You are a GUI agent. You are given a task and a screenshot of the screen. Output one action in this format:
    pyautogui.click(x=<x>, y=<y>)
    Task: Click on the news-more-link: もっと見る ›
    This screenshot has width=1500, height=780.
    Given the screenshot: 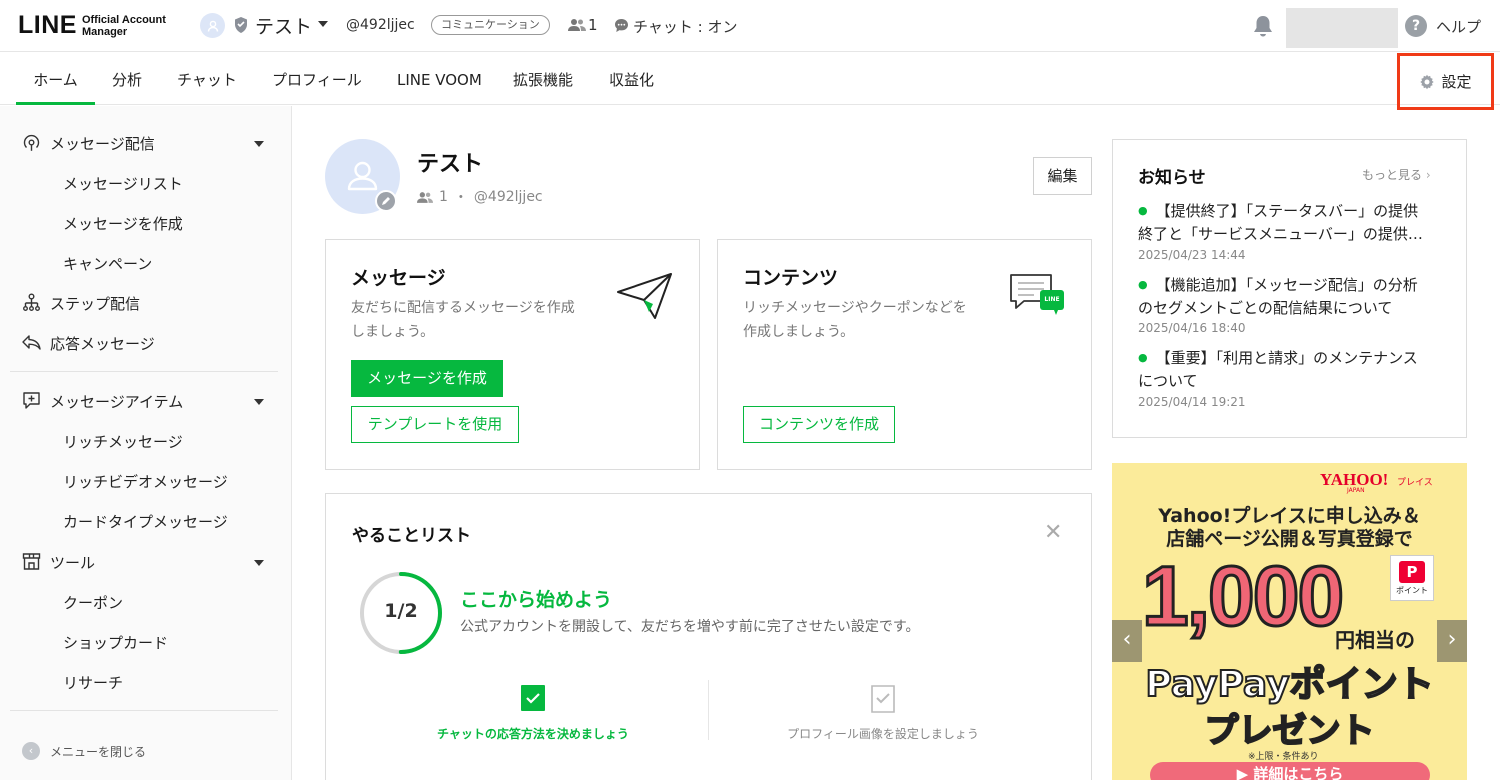 What is the action you would take?
    pyautogui.click(x=1396, y=174)
    